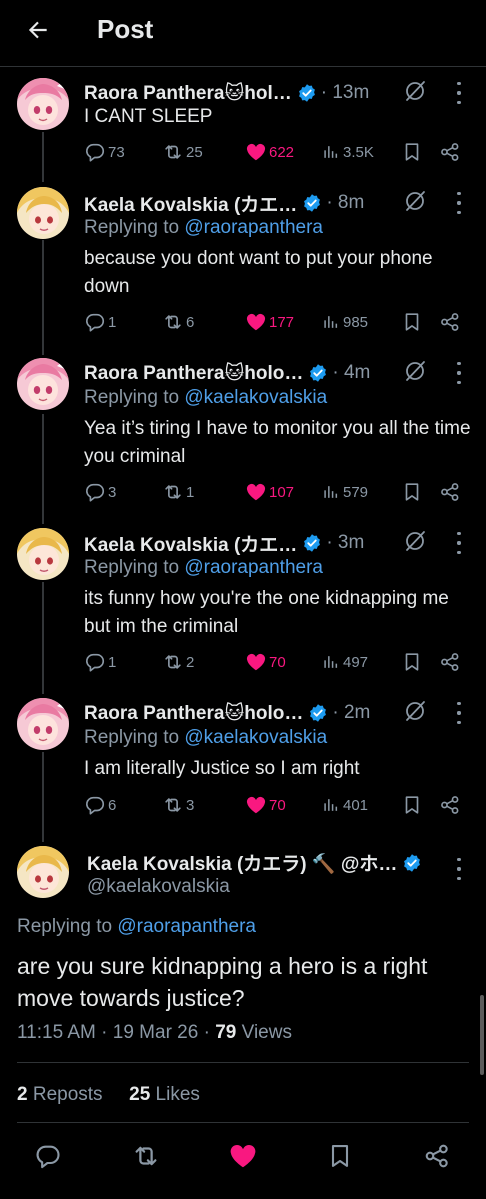 The height and width of the screenshot is (1199, 486). I want to click on reply-button: 73, so click(104, 152).